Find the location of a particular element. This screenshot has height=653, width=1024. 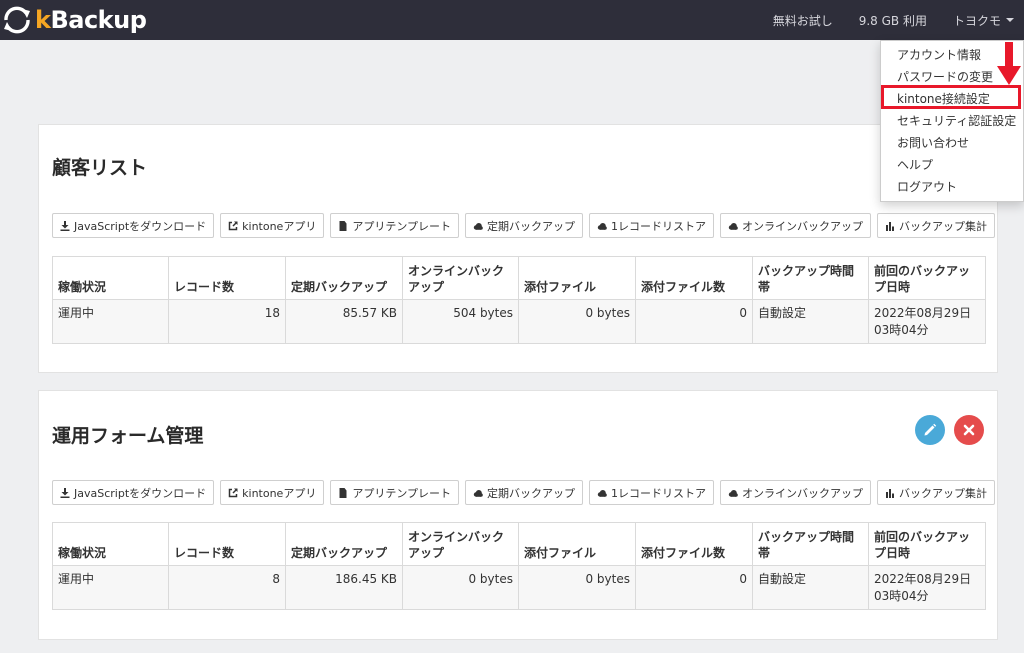

menu-item-contact: お問い合わせ is located at coordinates (952, 143).